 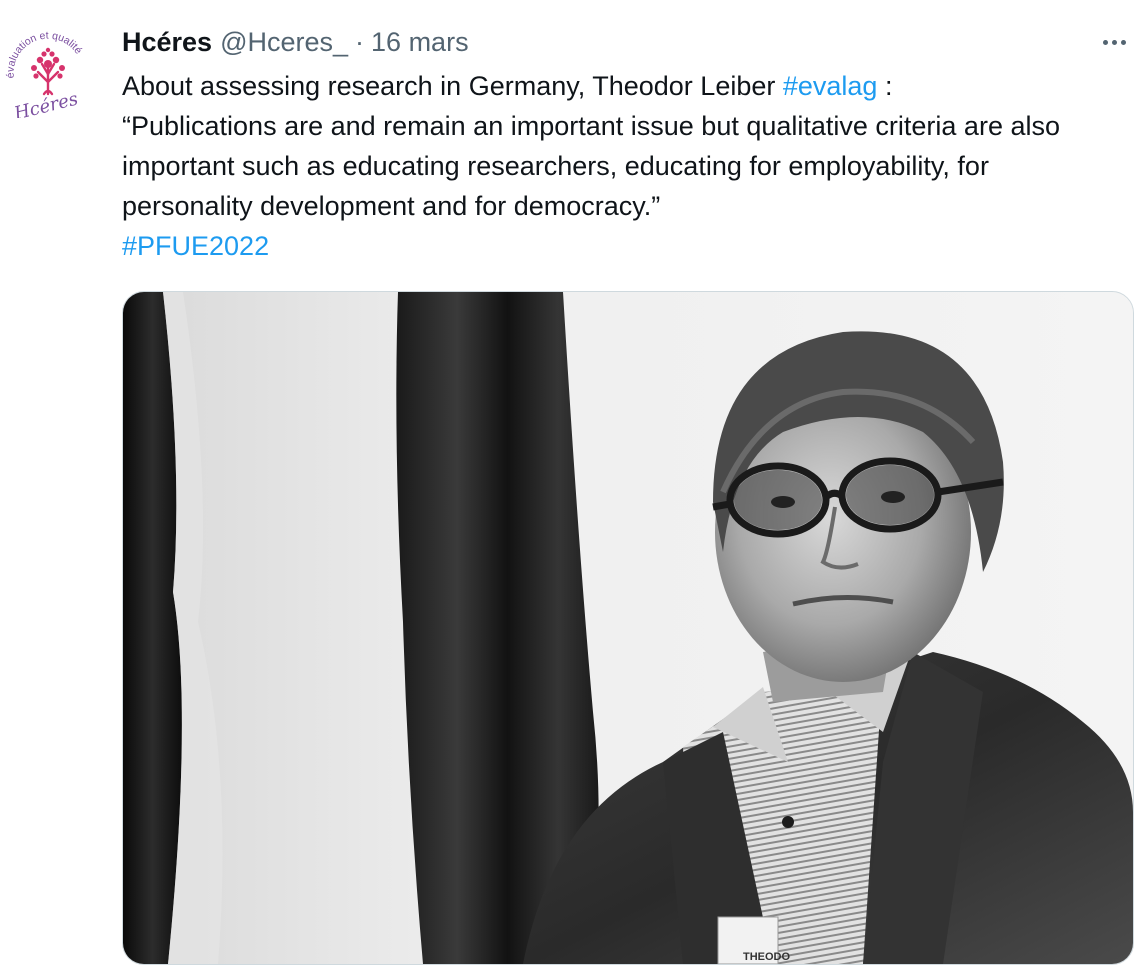 What do you see at coordinates (420, 42) in the screenshot?
I see `tweet-date: 16 mars` at bounding box center [420, 42].